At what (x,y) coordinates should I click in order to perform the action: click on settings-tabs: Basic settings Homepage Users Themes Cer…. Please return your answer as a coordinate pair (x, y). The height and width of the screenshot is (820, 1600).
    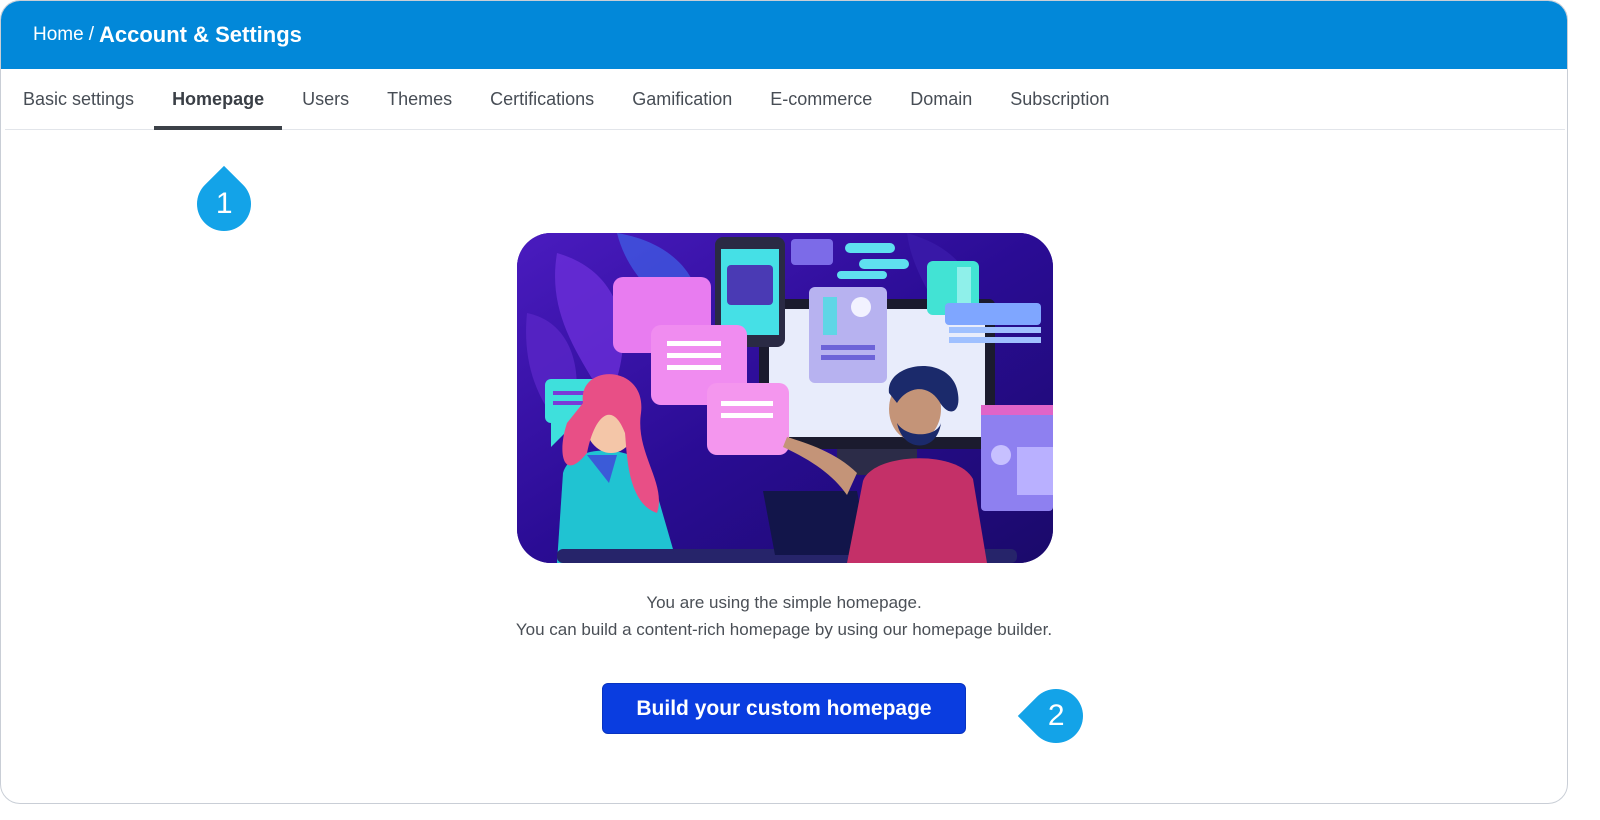
    Looking at the image, I should click on (785, 99).